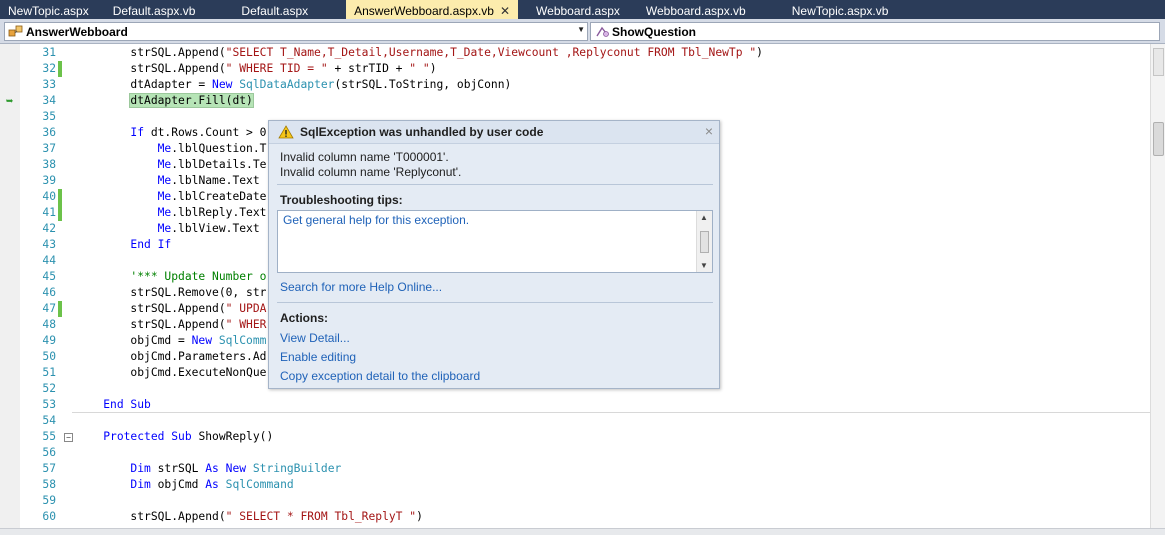  I want to click on code-token: dt.Rows.Count > 0, so click(205, 132).